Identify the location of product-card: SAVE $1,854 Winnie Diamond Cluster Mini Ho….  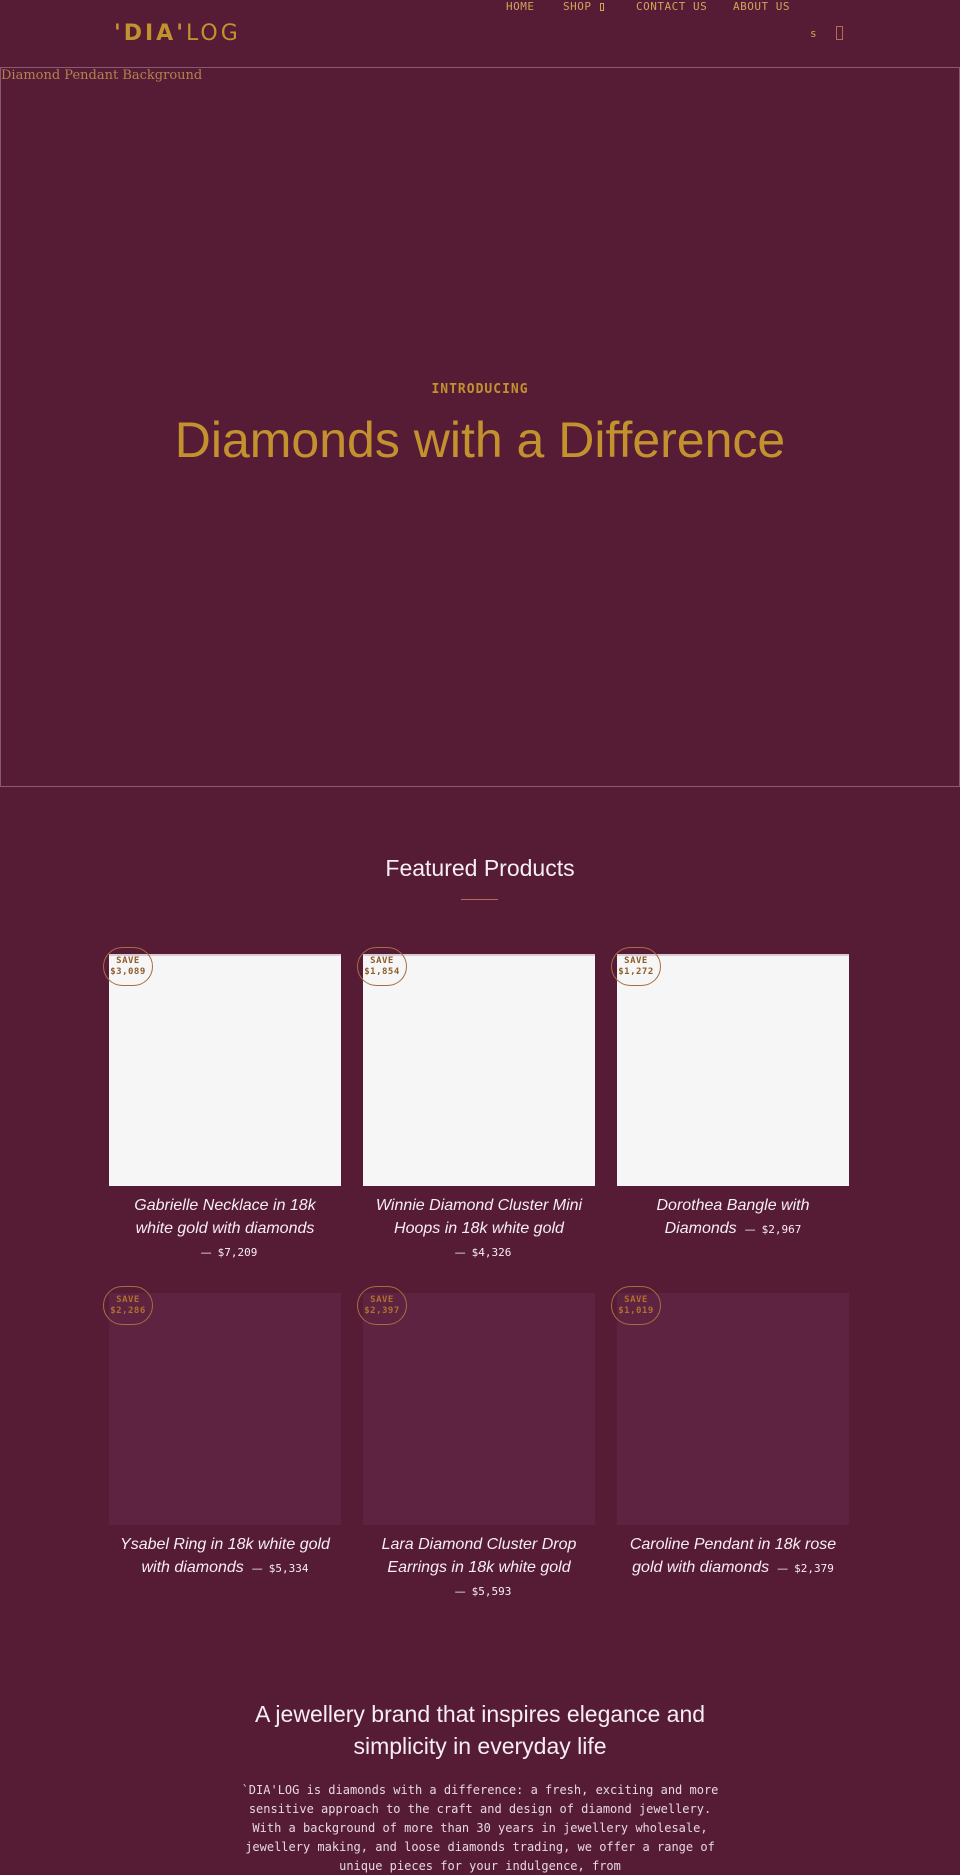
(476, 1105).